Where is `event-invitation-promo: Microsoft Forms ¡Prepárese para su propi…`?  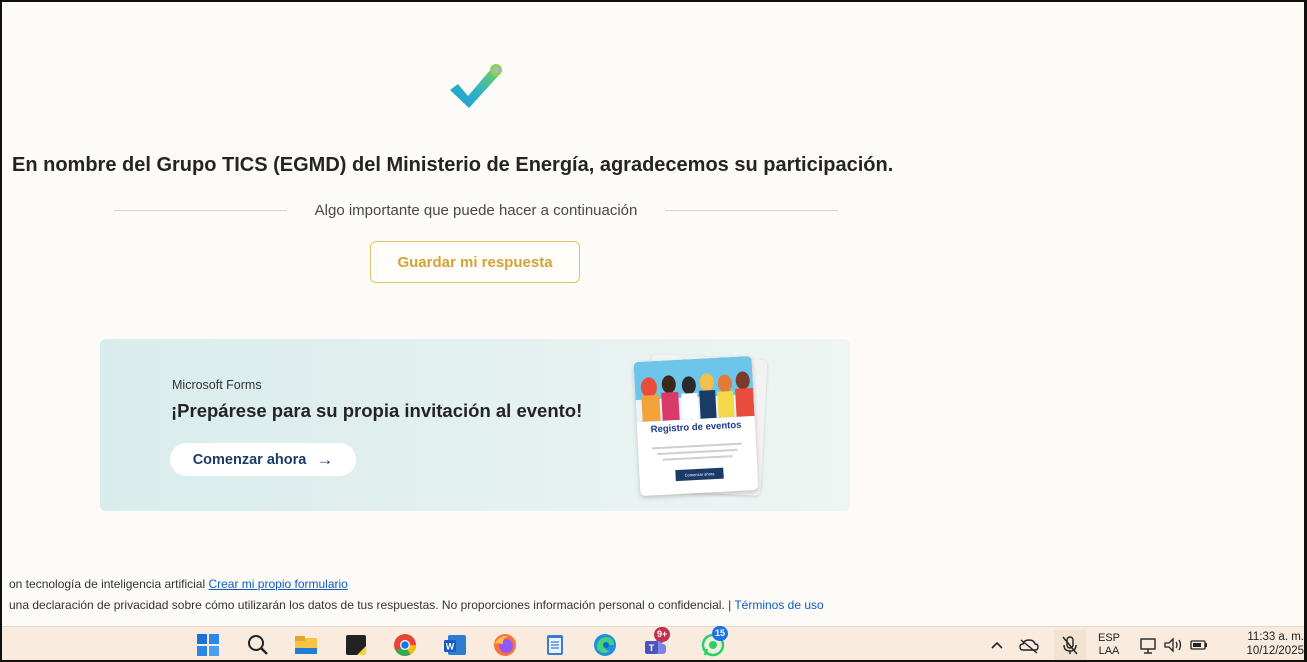 event-invitation-promo: Microsoft Forms ¡Prepárese para su propi… is located at coordinates (475, 425).